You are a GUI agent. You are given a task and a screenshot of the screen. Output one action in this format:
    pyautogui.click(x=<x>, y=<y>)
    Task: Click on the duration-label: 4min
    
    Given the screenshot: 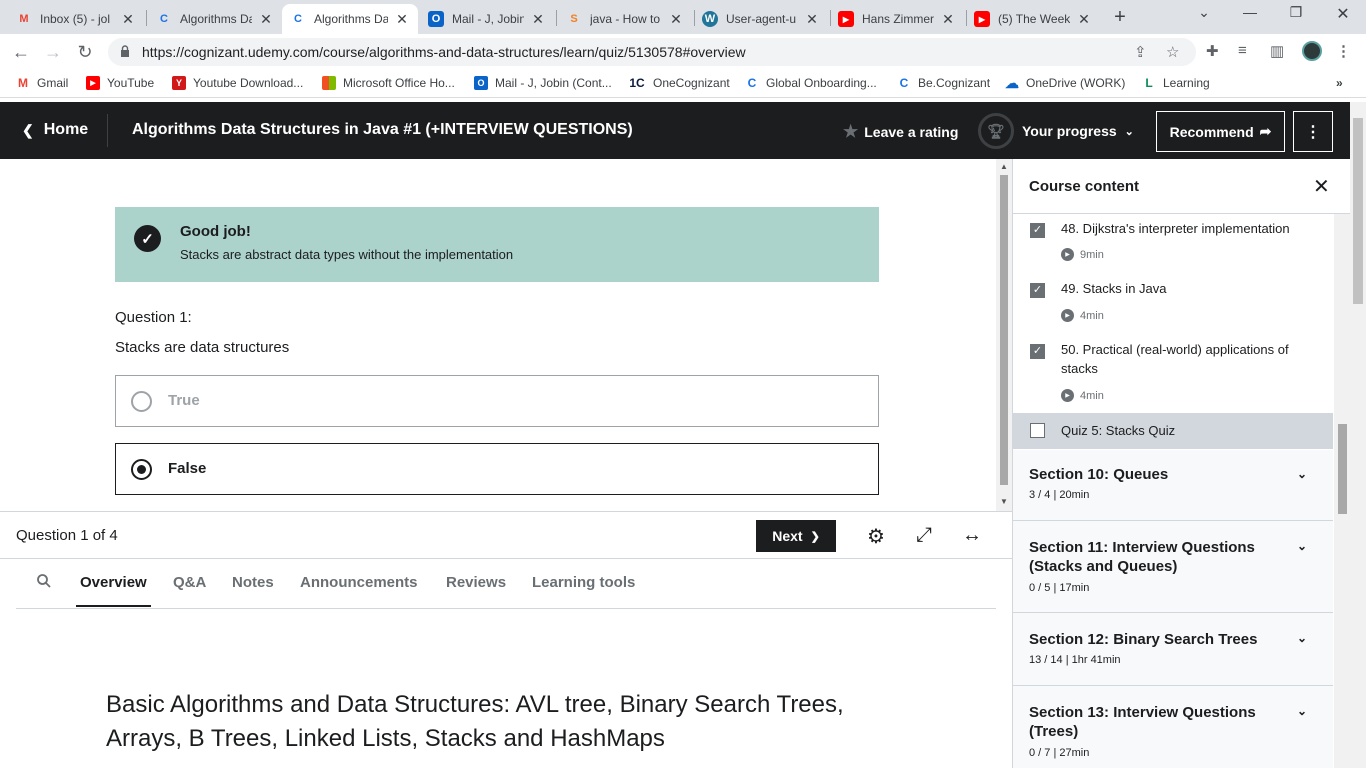 What is the action you would take?
    pyautogui.click(x=1092, y=315)
    